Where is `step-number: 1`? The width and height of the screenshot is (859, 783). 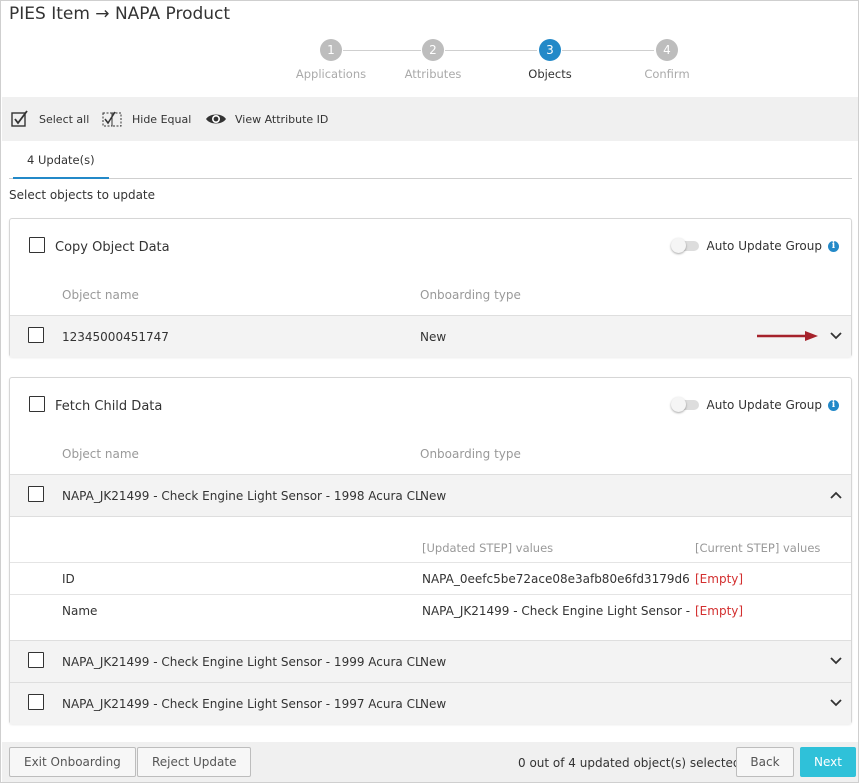
step-number: 1 is located at coordinates (331, 50).